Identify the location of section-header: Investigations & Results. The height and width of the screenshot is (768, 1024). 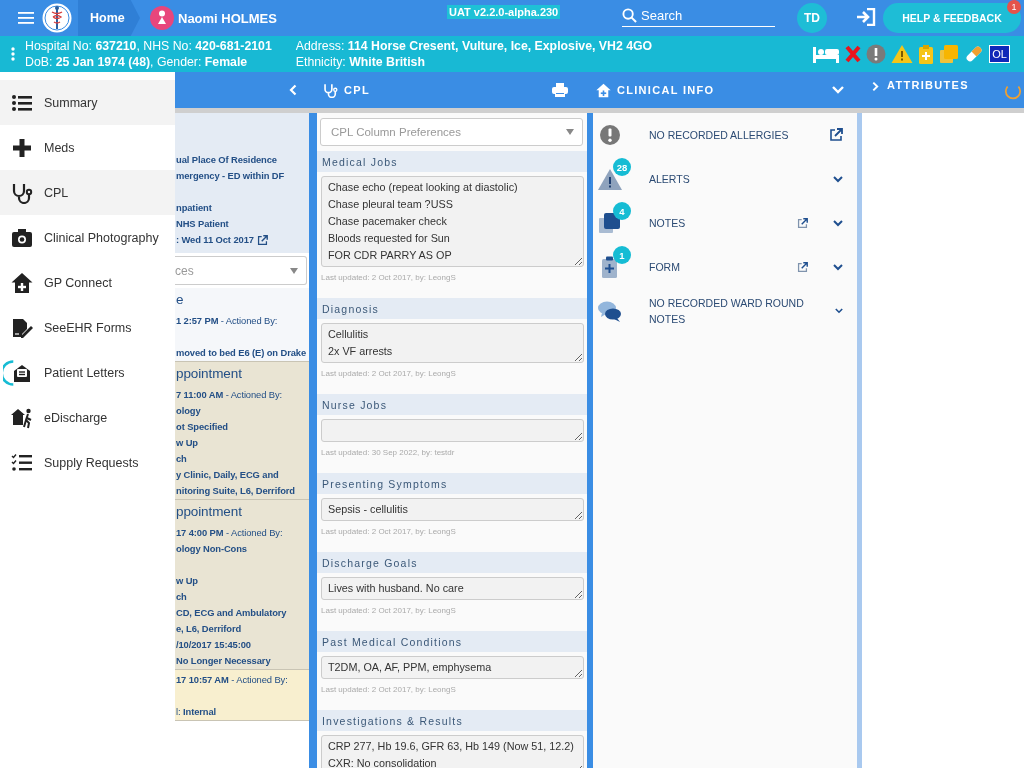
(452, 720).